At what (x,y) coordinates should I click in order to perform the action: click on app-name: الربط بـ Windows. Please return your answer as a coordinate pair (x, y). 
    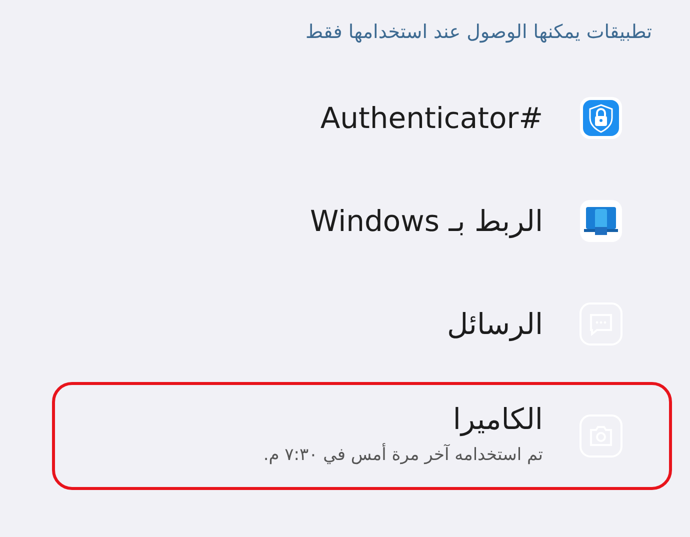
    Looking at the image, I should click on (426, 221).